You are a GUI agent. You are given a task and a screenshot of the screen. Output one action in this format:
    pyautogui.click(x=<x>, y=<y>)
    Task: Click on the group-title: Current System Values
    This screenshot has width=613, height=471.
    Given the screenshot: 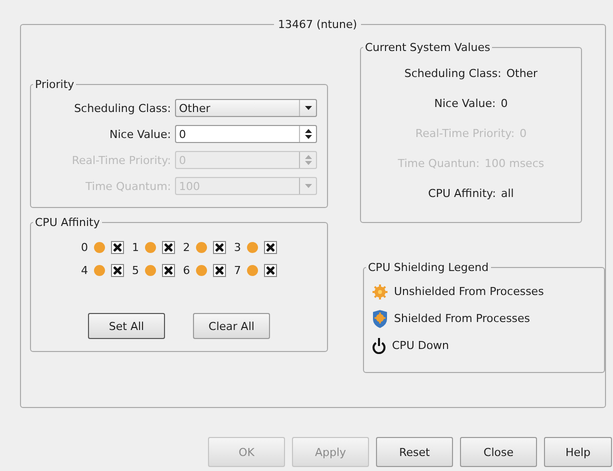 What is the action you would take?
    pyautogui.click(x=428, y=47)
    